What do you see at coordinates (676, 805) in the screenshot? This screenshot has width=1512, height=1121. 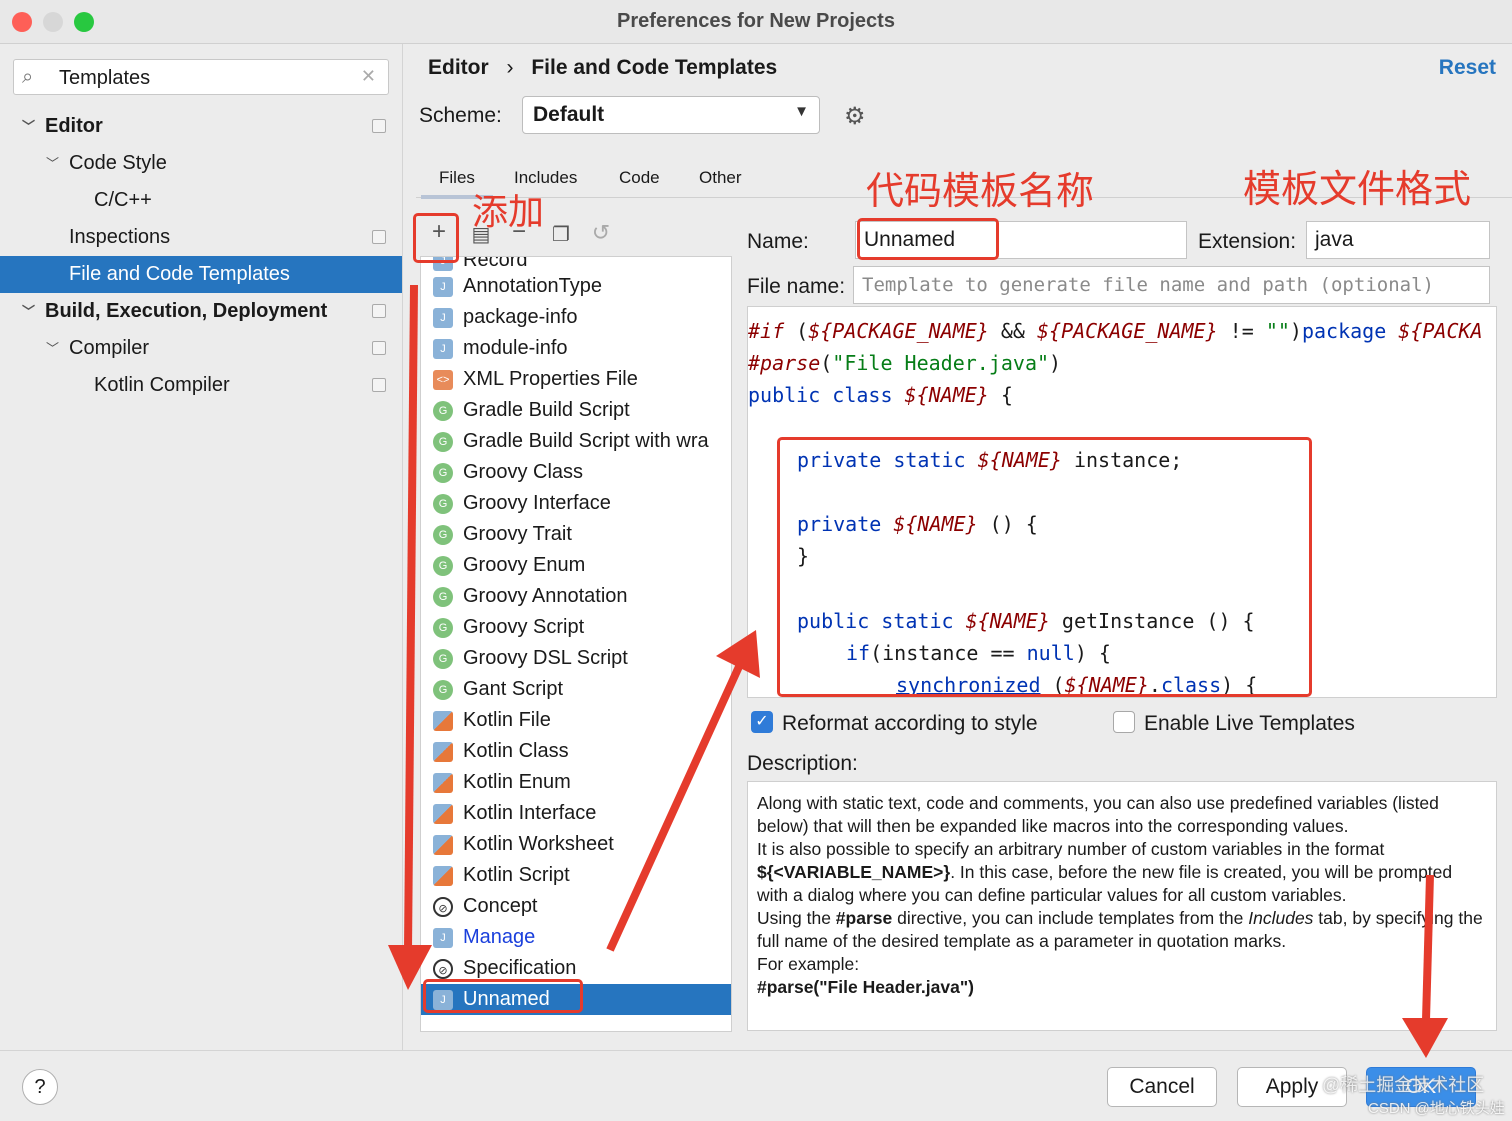 I see `arrow-diagonal` at bounding box center [676, 805].